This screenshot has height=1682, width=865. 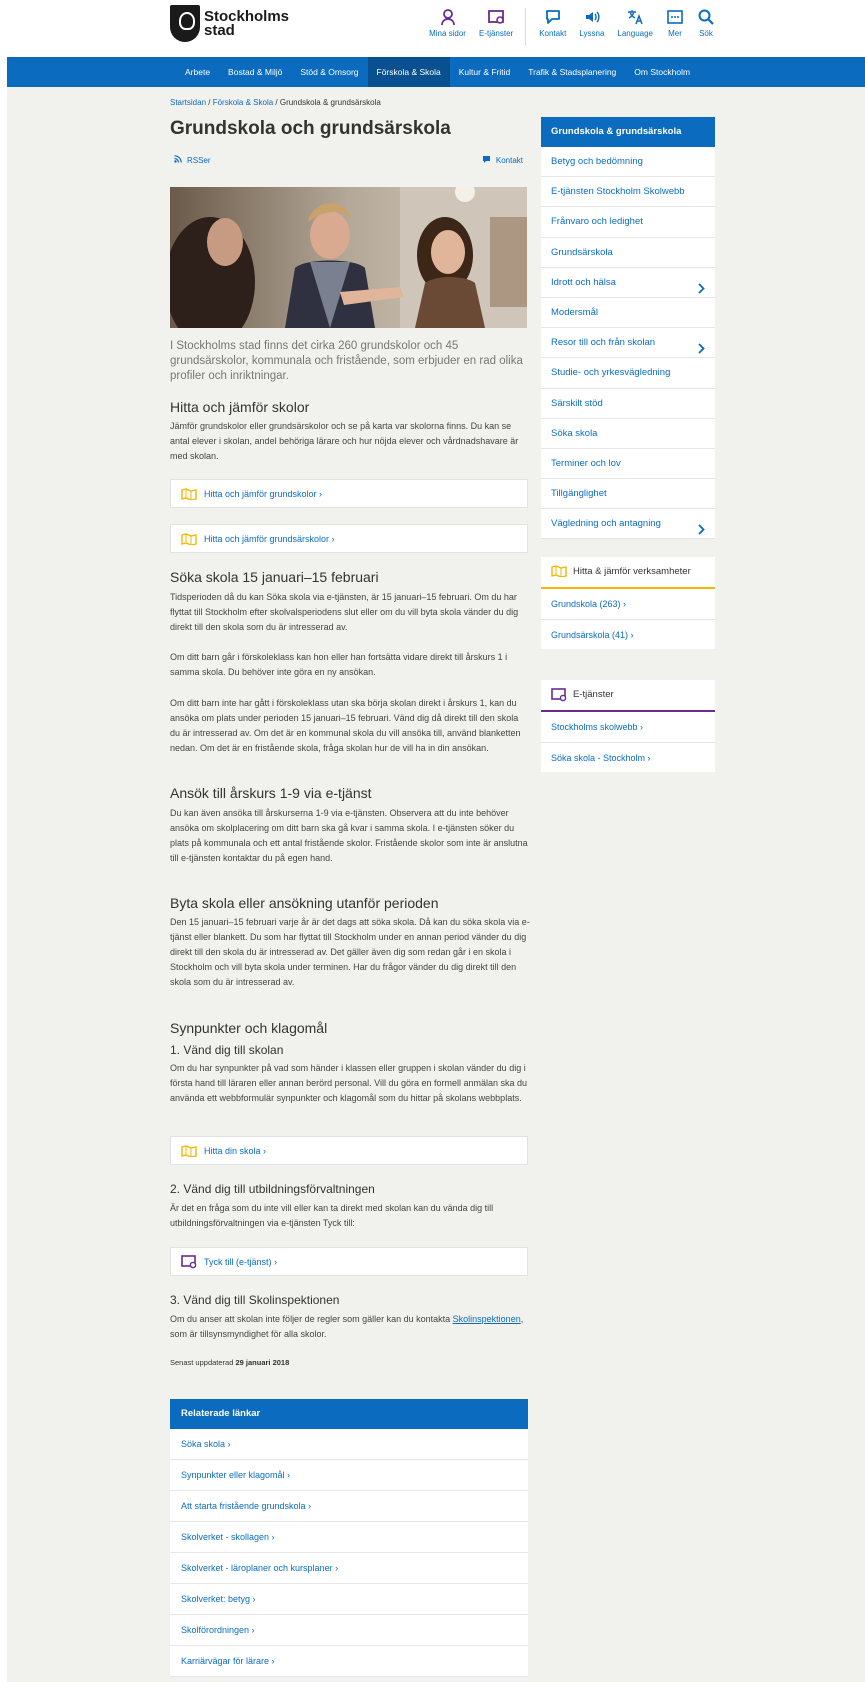 What do you see at coordinates (349, 1537) in the screenshot?
I see `related-link: Skolverket - skollagen ›` at bounding box center [349, 1537].